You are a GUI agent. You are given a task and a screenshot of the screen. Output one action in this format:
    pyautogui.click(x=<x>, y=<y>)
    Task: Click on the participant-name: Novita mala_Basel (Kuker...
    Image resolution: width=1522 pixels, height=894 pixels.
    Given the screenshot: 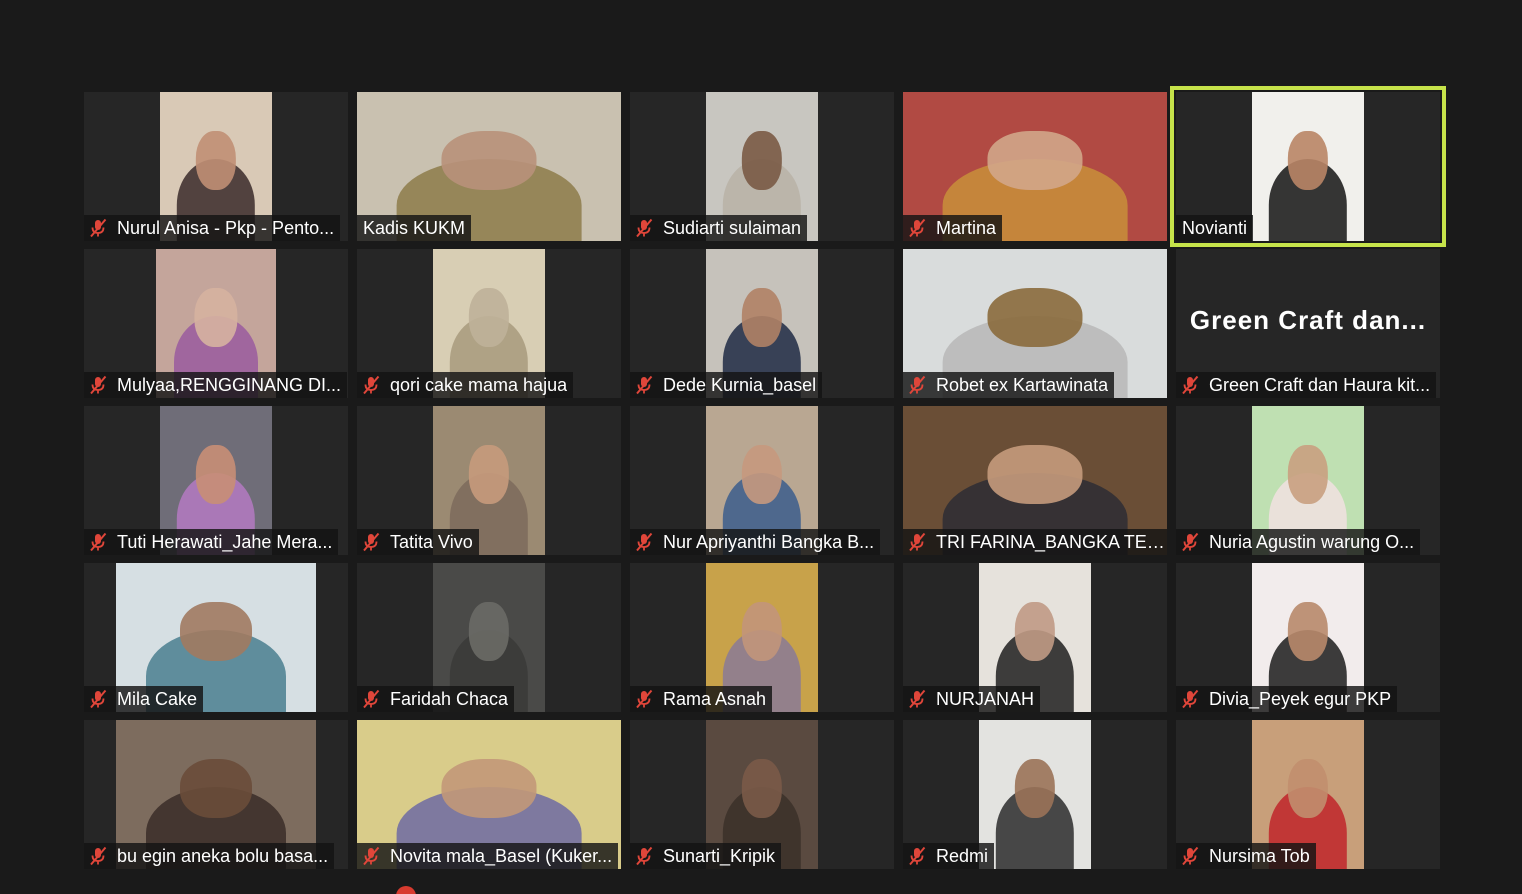 What is the action you would take?
    pyautogui.click(x=501, y=856)
    